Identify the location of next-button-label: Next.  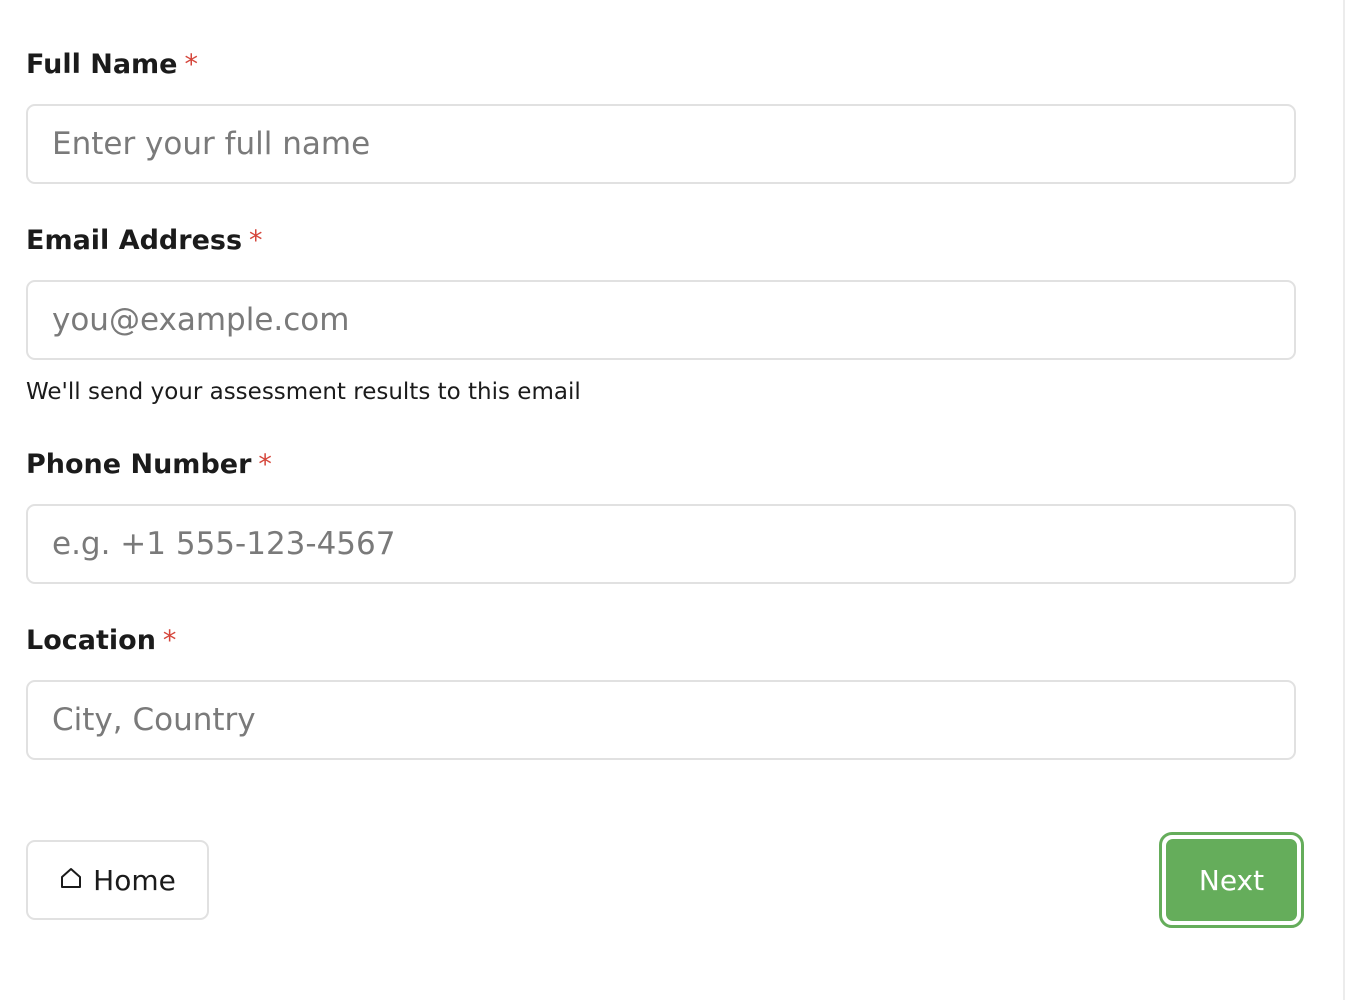
(1231, 880).